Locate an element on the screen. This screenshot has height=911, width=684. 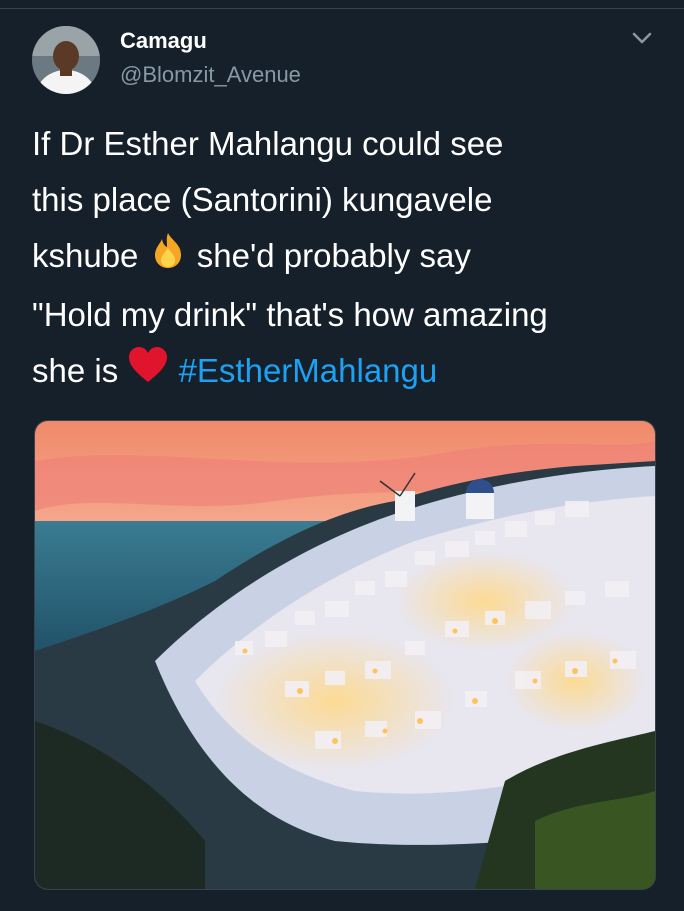
author-handle: @Blomzit_Avenue is located at coordinates (210, 75).